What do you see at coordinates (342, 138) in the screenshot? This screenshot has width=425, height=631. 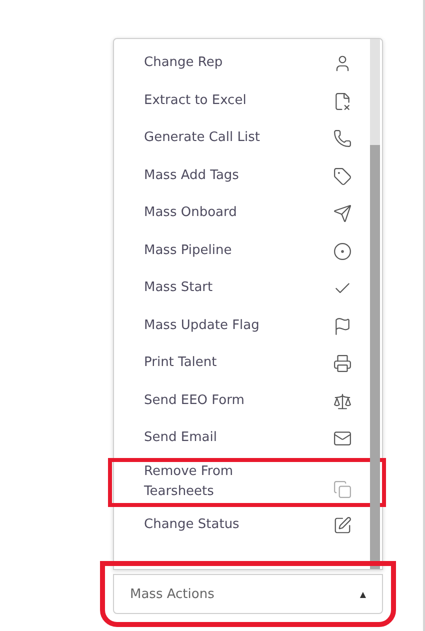 I see `phone-icon` at bounding box center [342, 138].